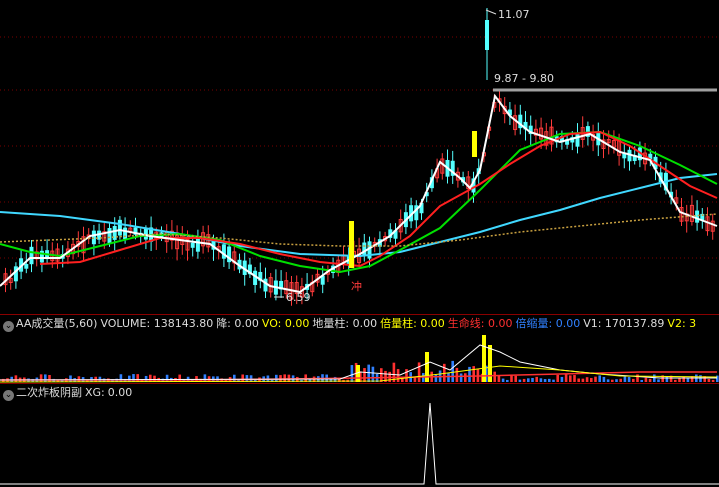 Image resolution: width=719 pixels, height=487 pixels. I want to click on panel-separator, so click(359, 314).